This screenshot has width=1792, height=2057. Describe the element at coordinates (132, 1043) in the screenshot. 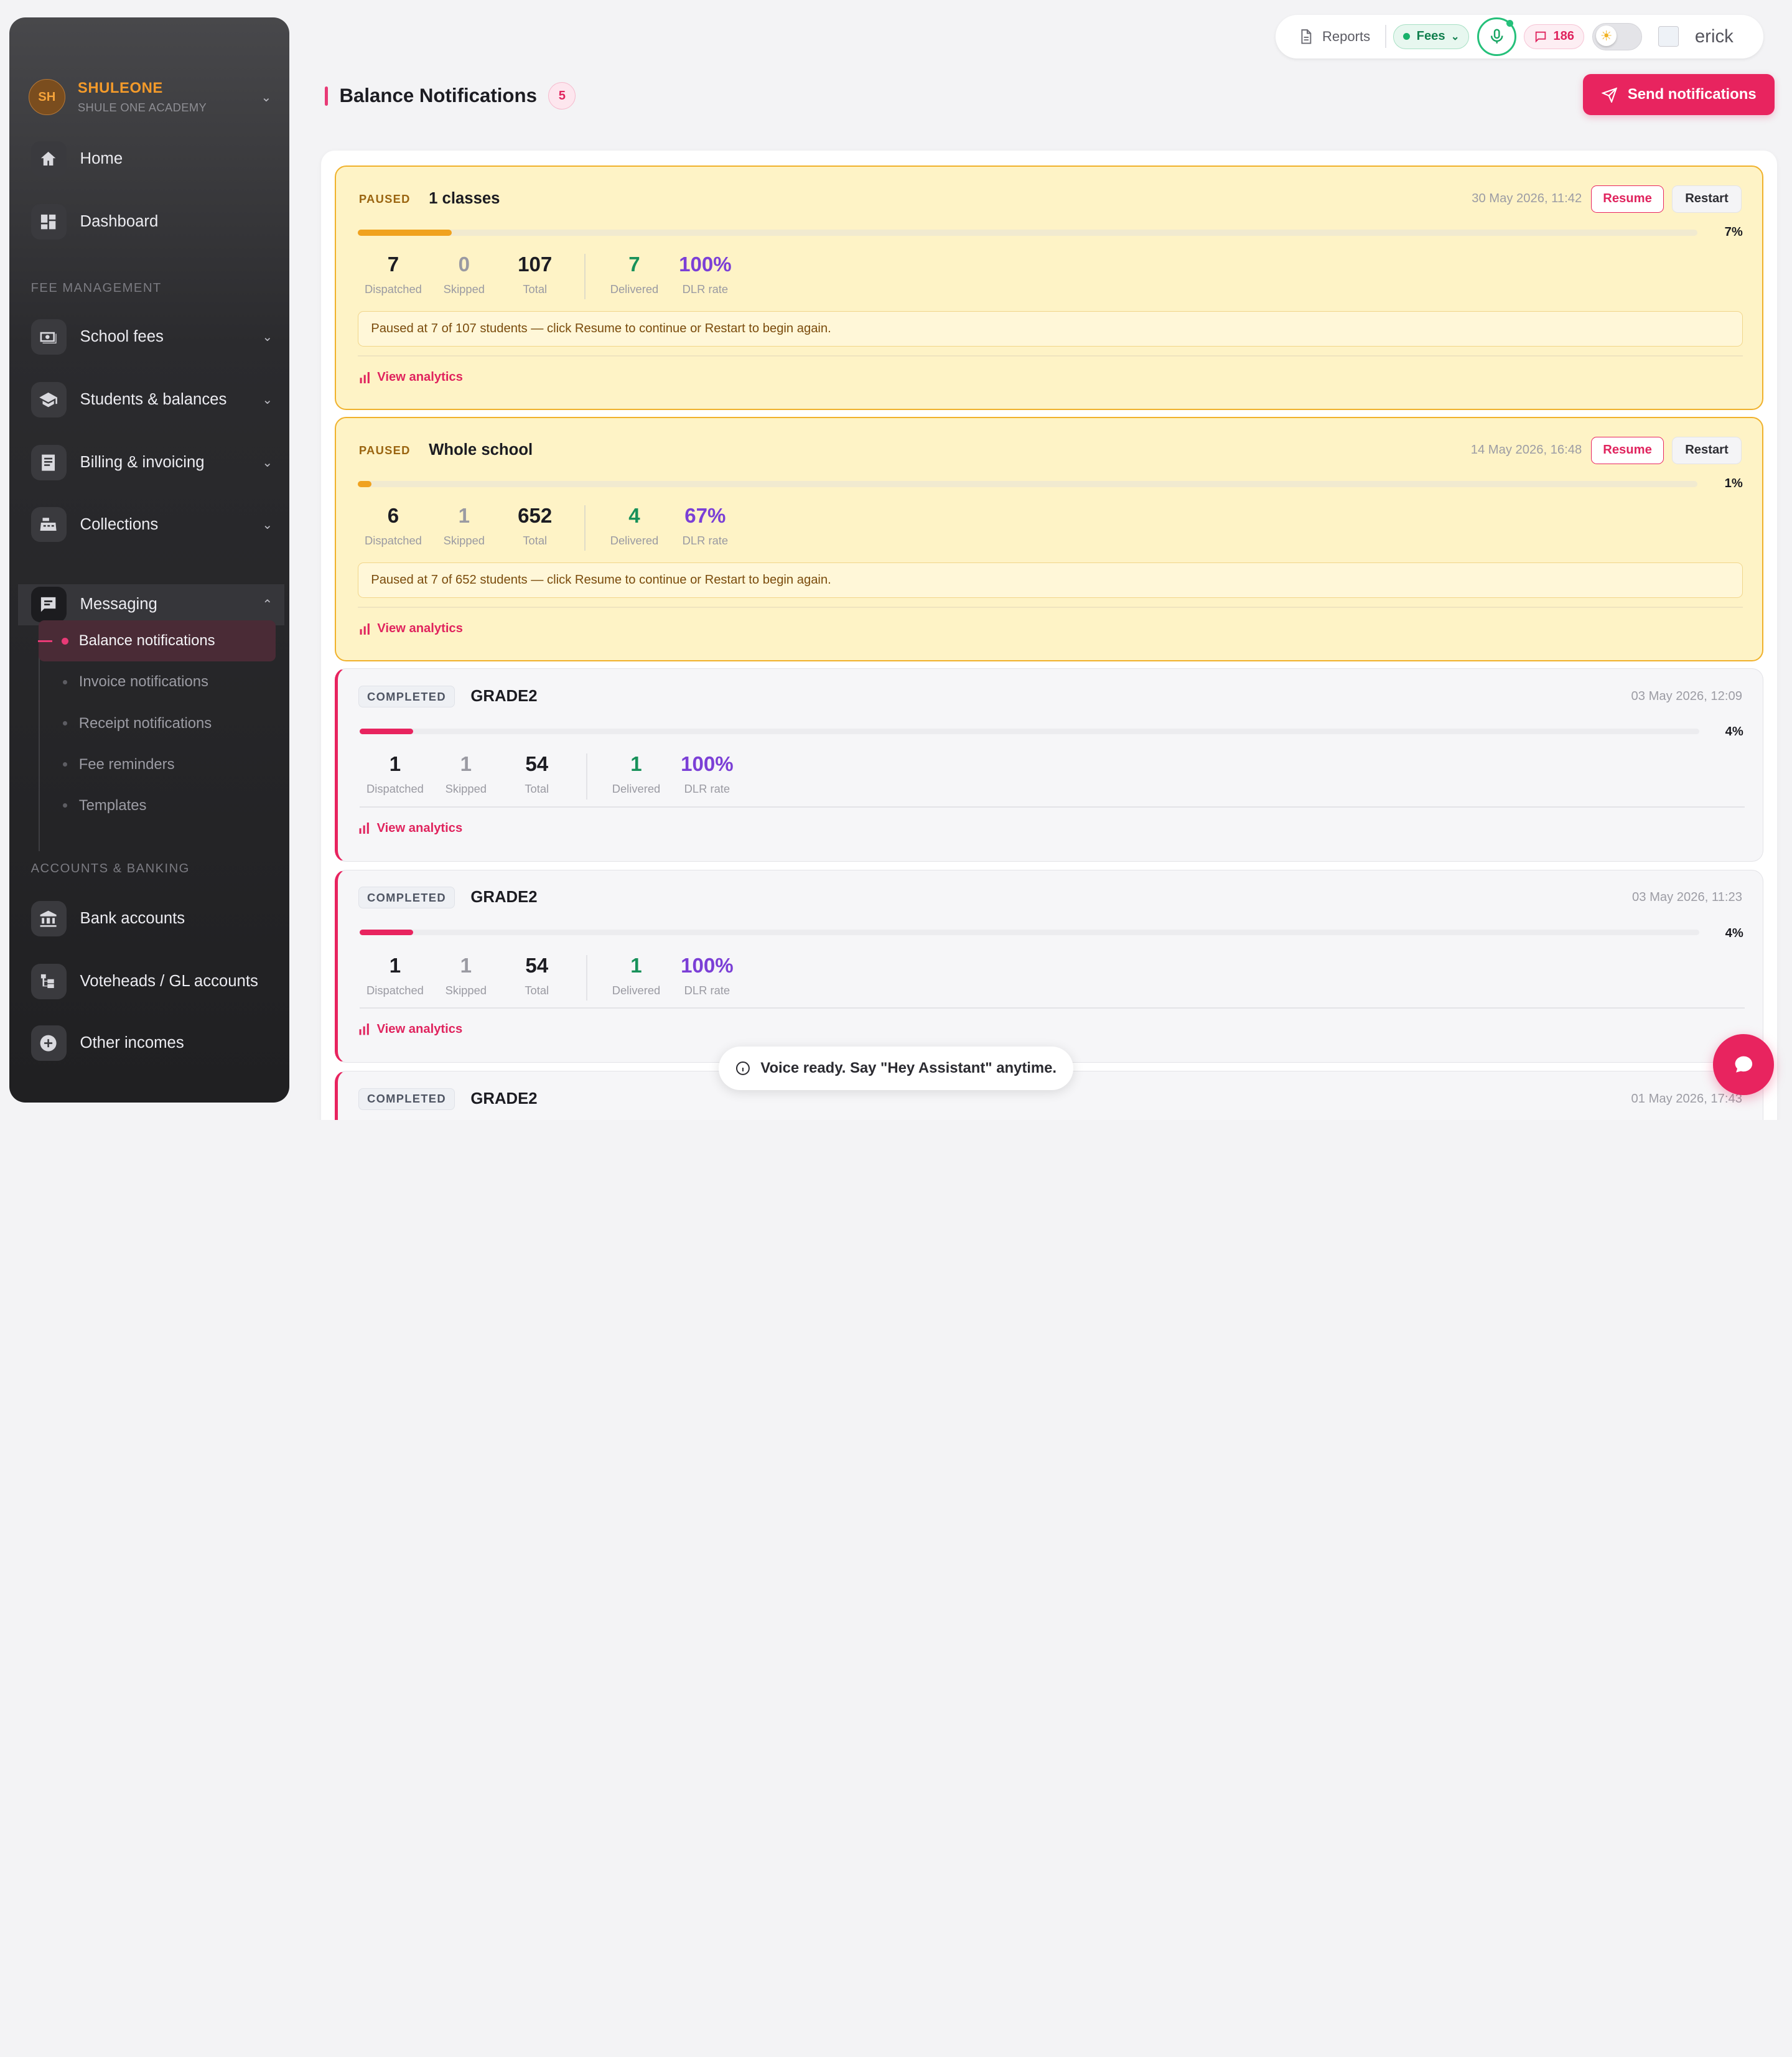

I see `sidebar-item-label: Other incomes` at that location.